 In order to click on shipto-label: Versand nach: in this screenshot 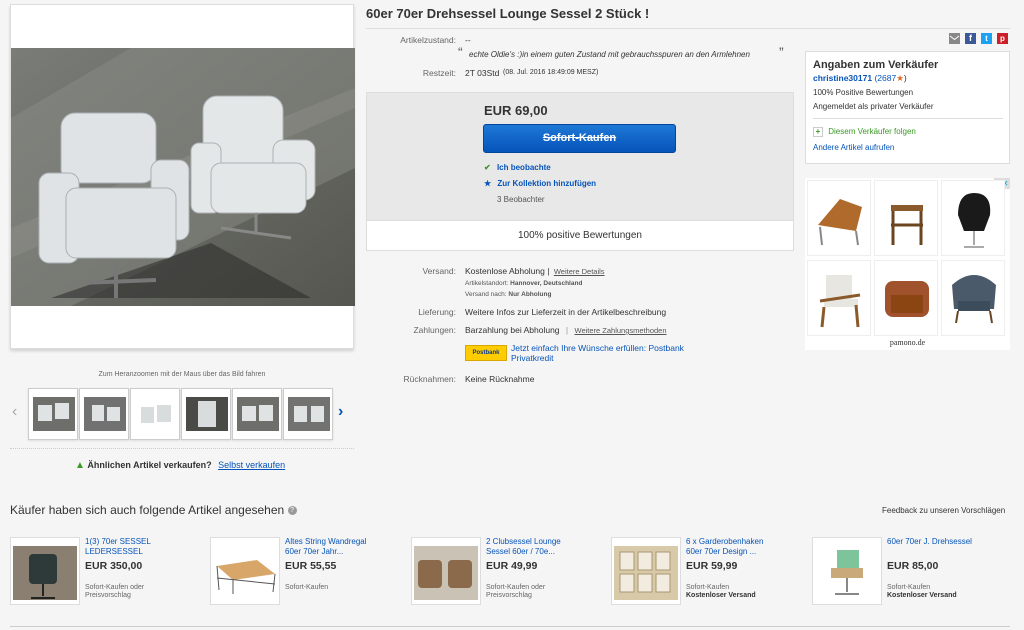, I will do `click(486, 294)`.